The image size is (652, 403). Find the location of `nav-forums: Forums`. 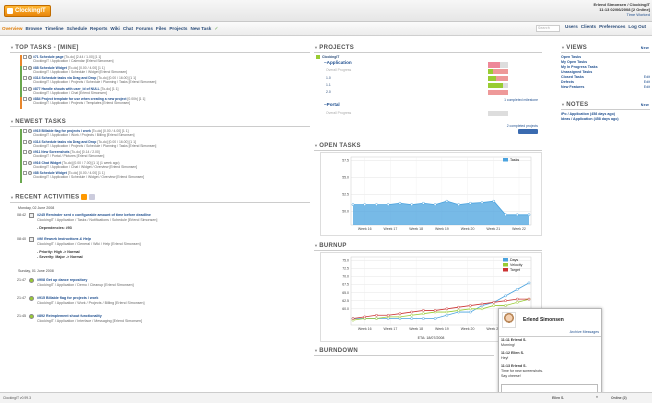

nav-forums: Forums is located at coordinates (144, 28).